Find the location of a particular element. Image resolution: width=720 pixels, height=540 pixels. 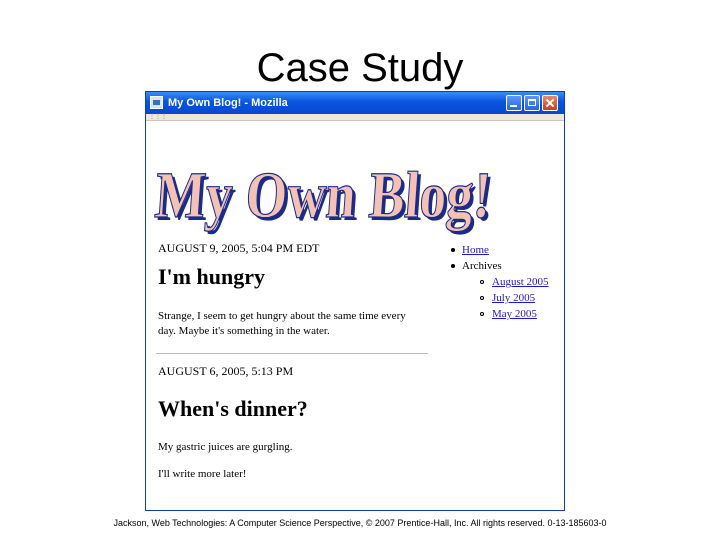

blog-logo-text: My Own Blog! is located at coordinates (323, 195).